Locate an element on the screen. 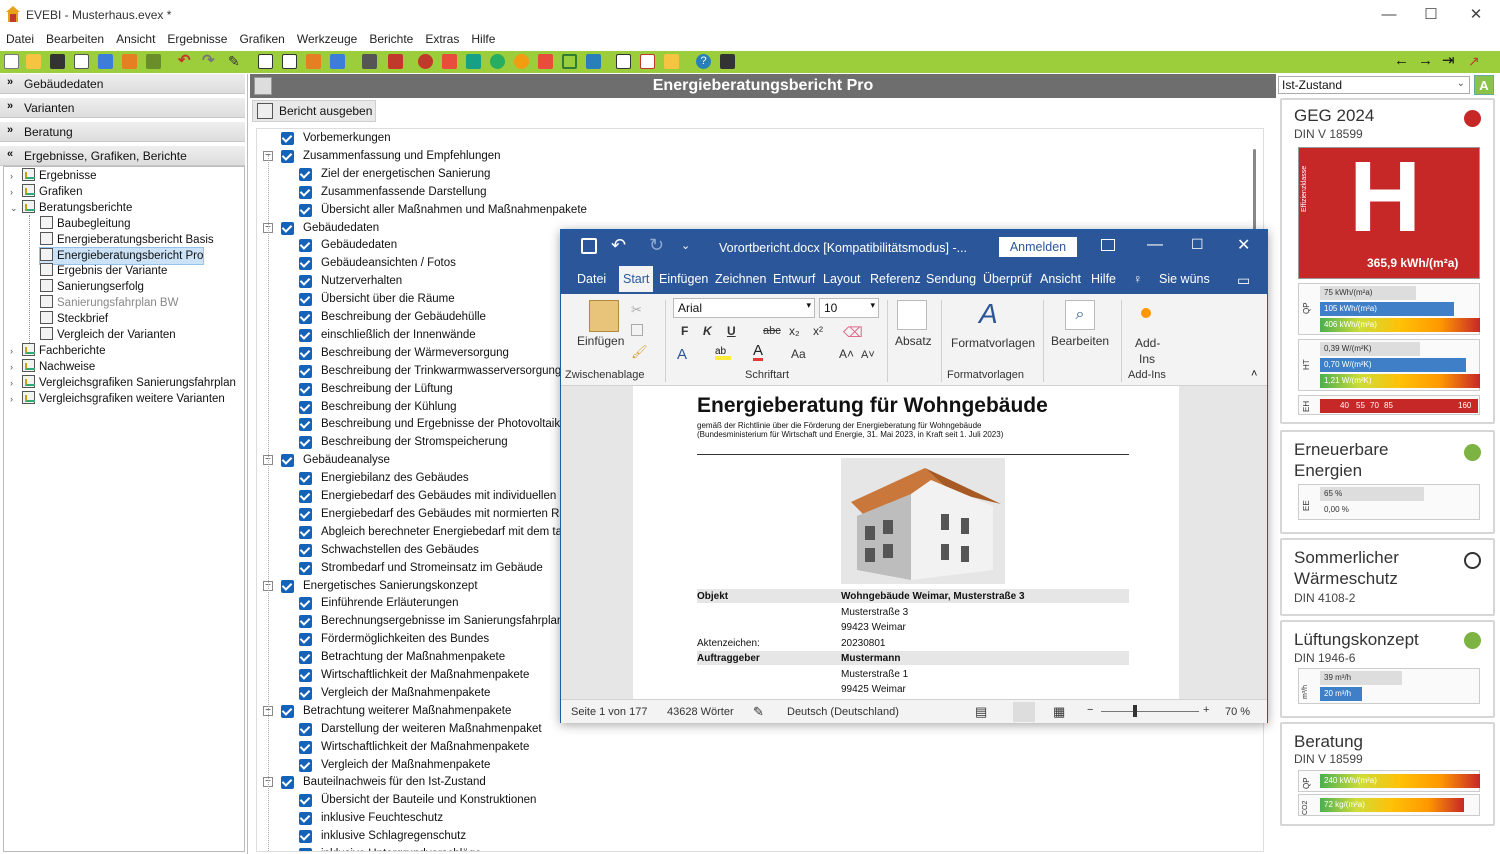 The width and height of the screenshot is (1500, 854). chapter-item: Wirtschaftlichkeit der Maßnahmenpakete is located at coordinates (757, 747).